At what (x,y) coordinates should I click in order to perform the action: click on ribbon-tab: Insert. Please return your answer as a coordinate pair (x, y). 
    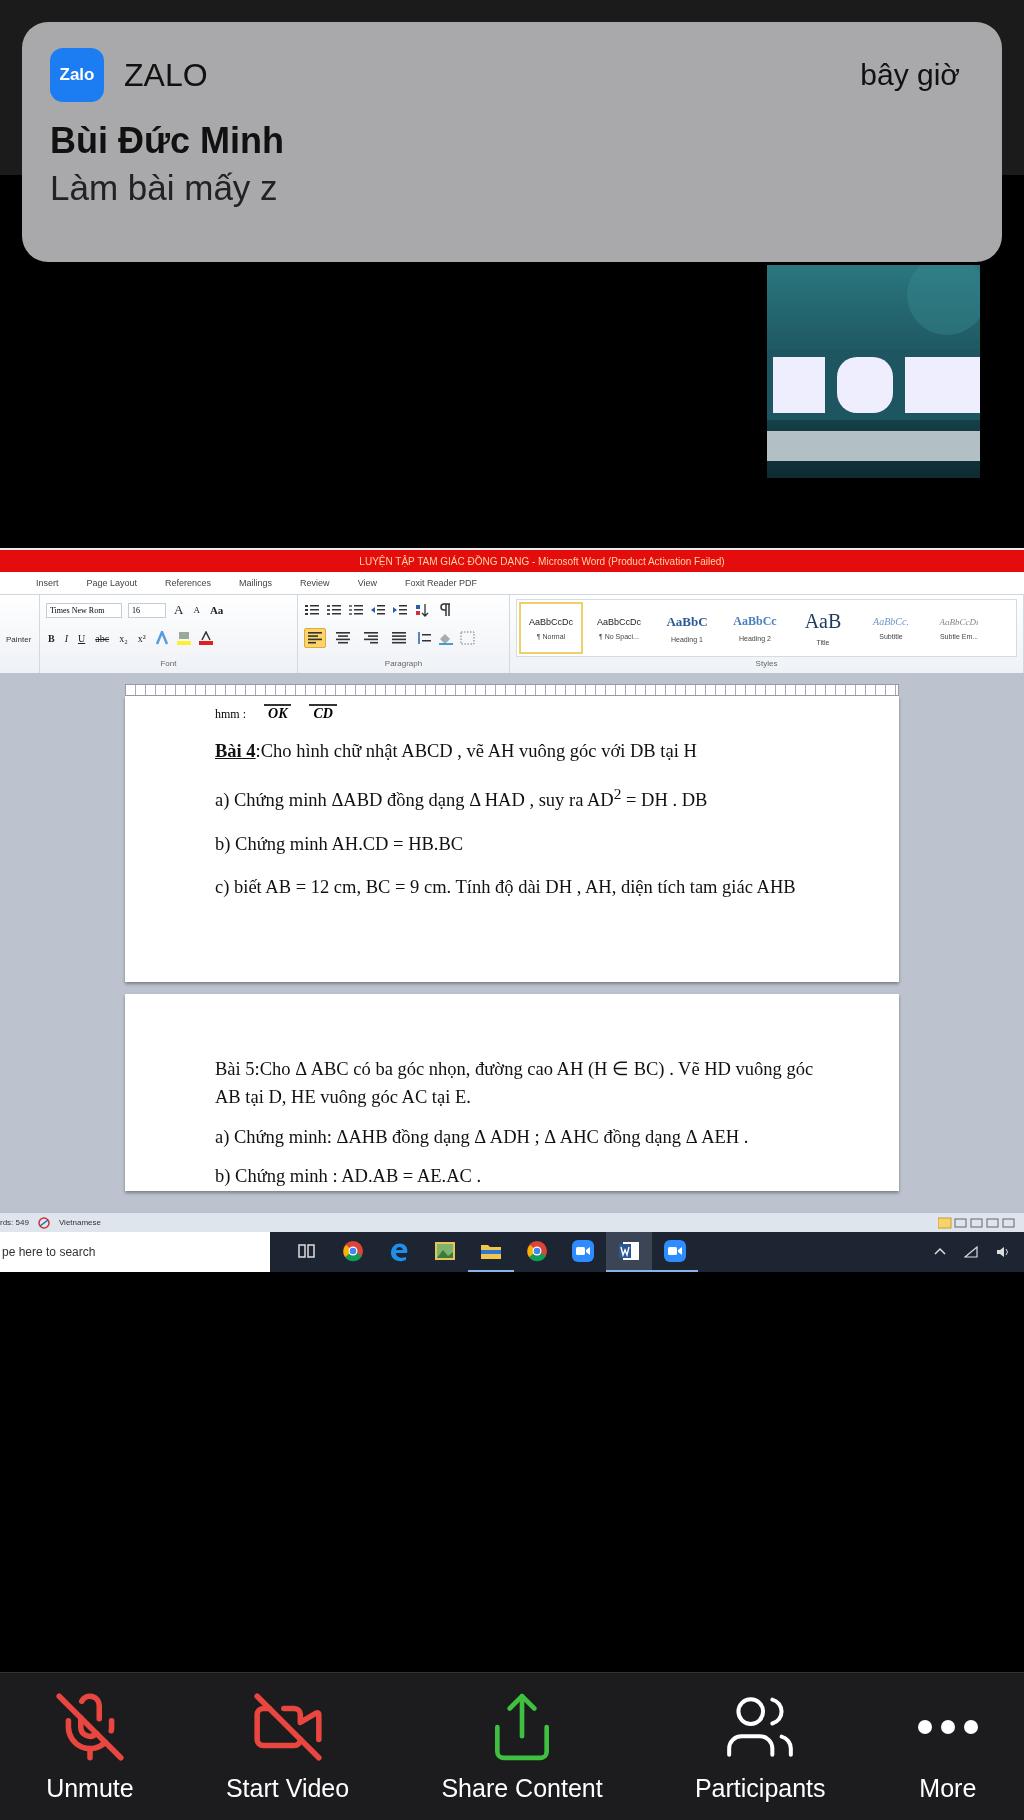
    Looking at the image, I should click on (47, 583).